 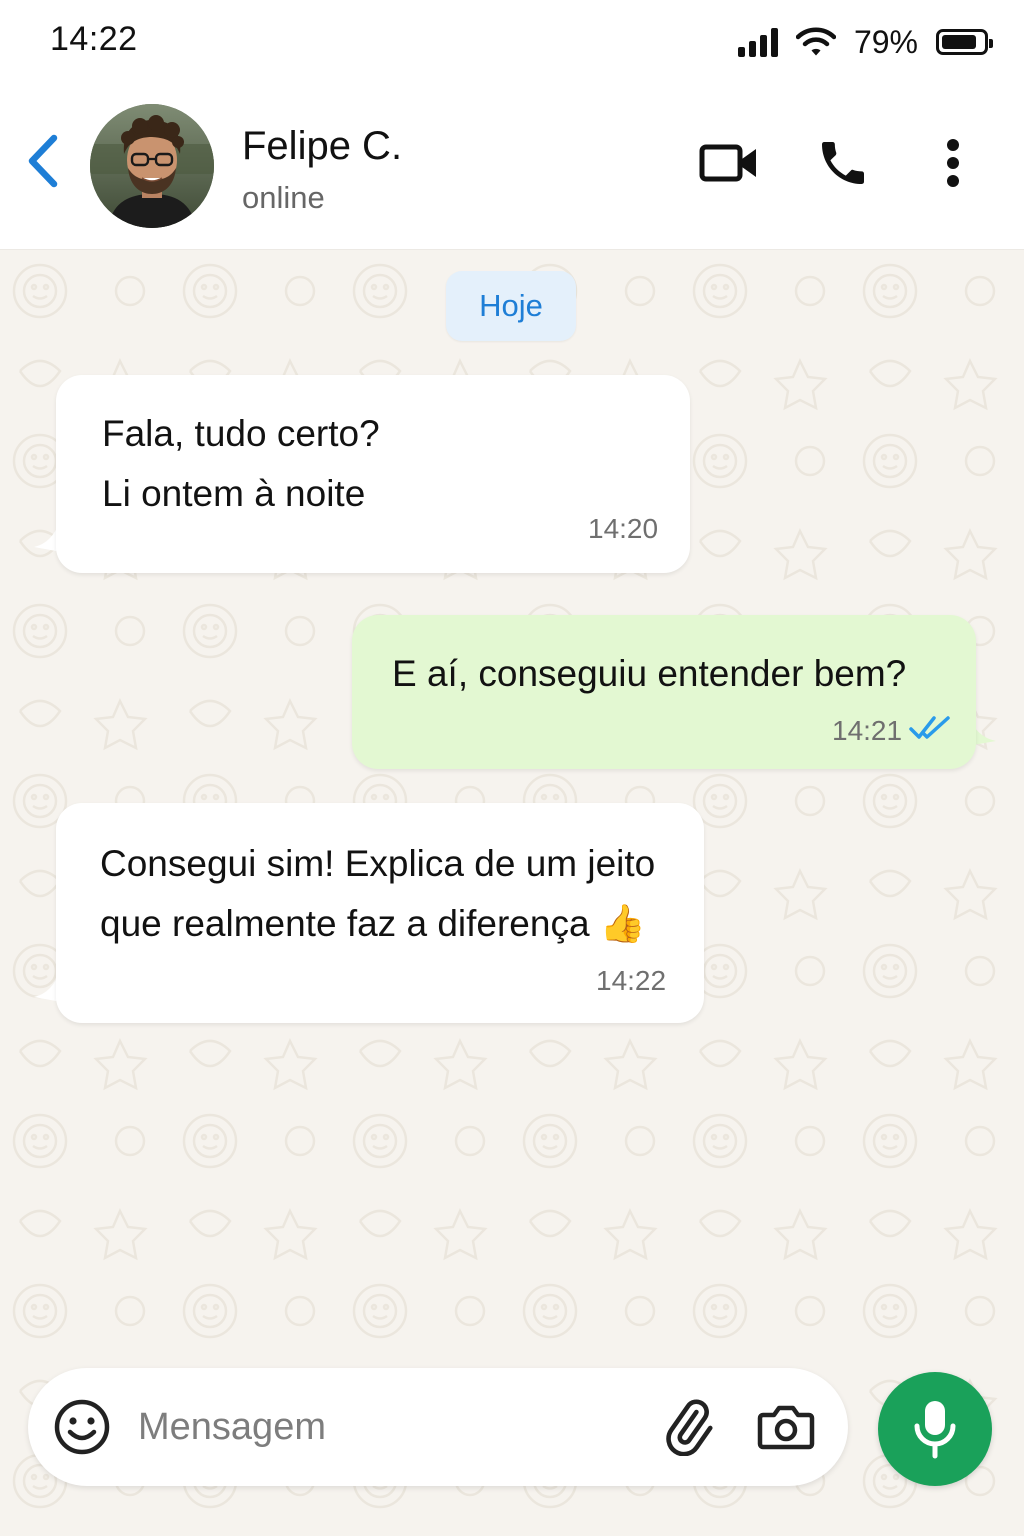 I want to click on microphone-icon, so click(x=935, y=1430).